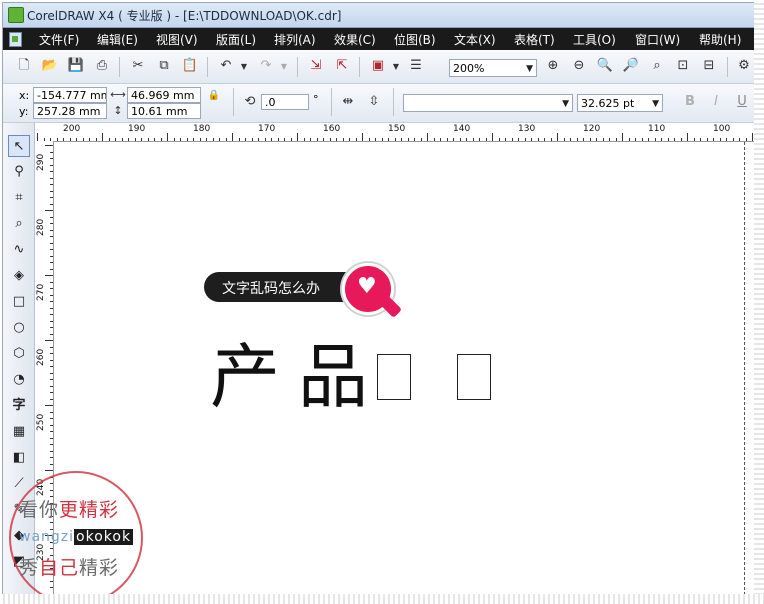 The height and width of the screenshot is (604, 764). I want to click on pick-tool-icon: ↖, so click(19, 146).